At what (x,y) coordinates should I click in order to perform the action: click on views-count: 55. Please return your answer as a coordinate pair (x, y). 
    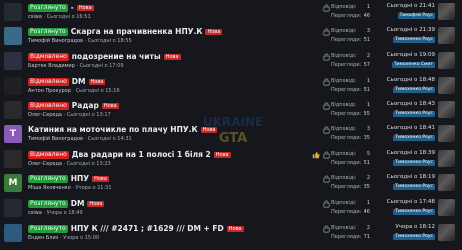
    Looking at the image, I should click on (366, 114).